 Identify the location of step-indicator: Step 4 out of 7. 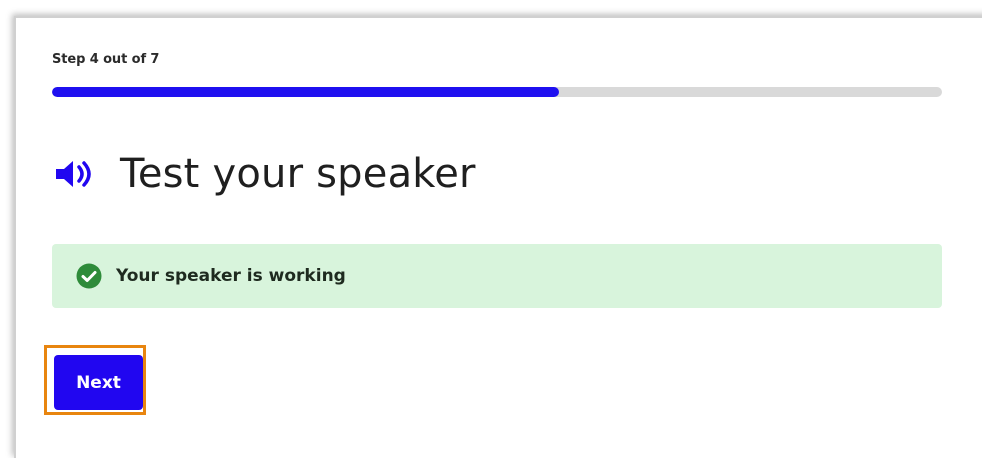
(106, 59).